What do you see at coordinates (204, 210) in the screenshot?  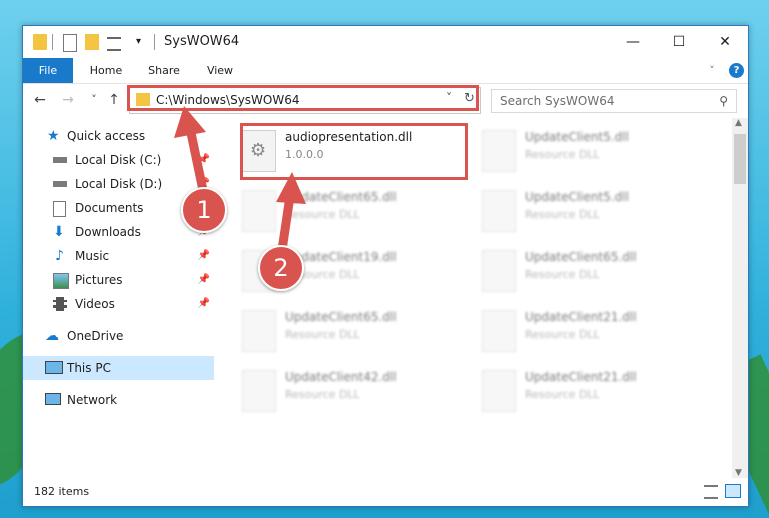 I see `step-badge-1: 1` at bounding box center [204, 210].